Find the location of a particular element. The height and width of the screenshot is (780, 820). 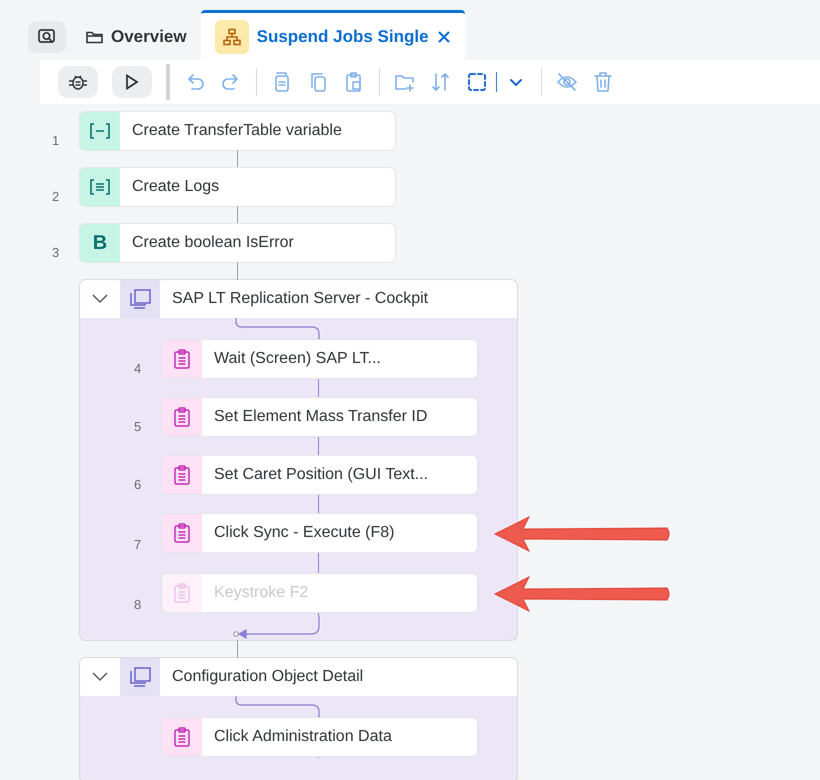

run-button is located at coordinates (132, 82).